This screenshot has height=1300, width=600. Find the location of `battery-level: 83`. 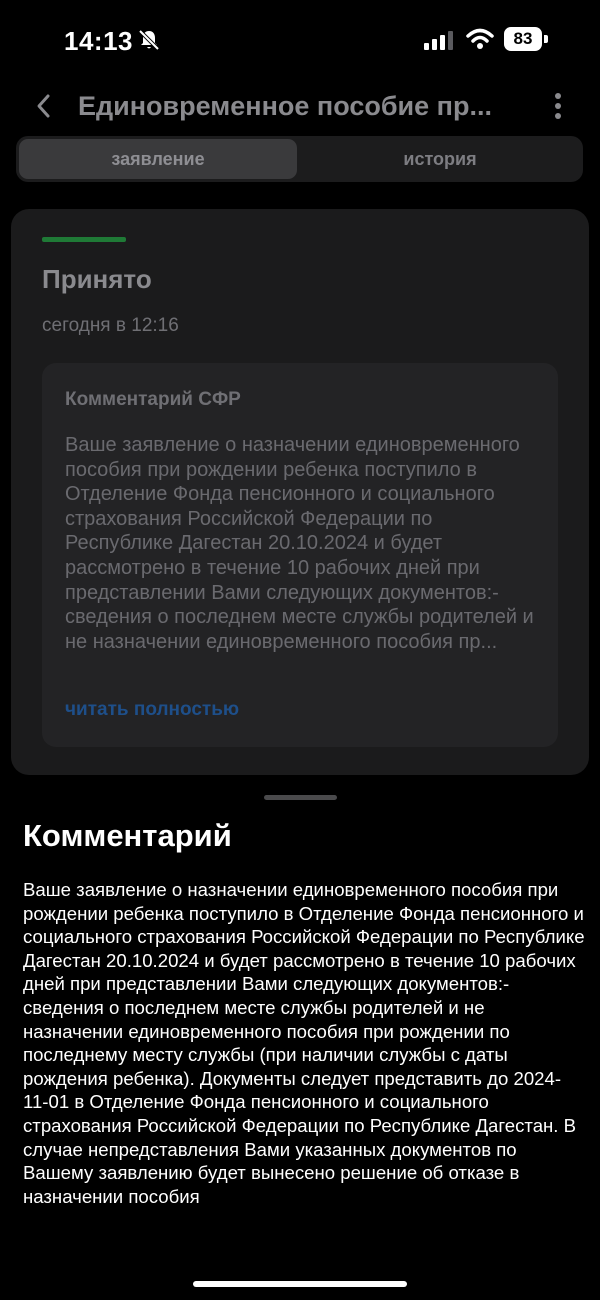

battery-level: 83 is located at coordinates (523, 38).